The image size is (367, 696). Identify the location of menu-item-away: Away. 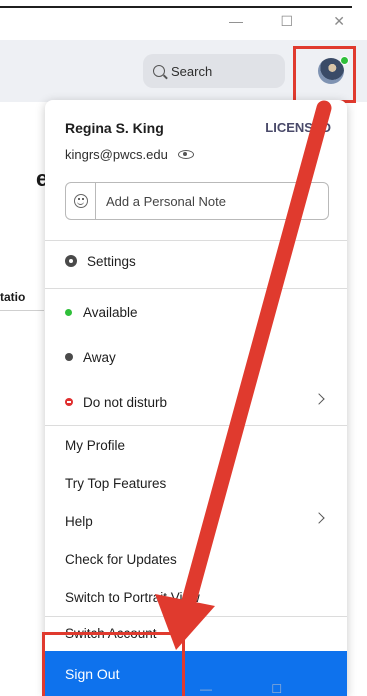
(196, 357).